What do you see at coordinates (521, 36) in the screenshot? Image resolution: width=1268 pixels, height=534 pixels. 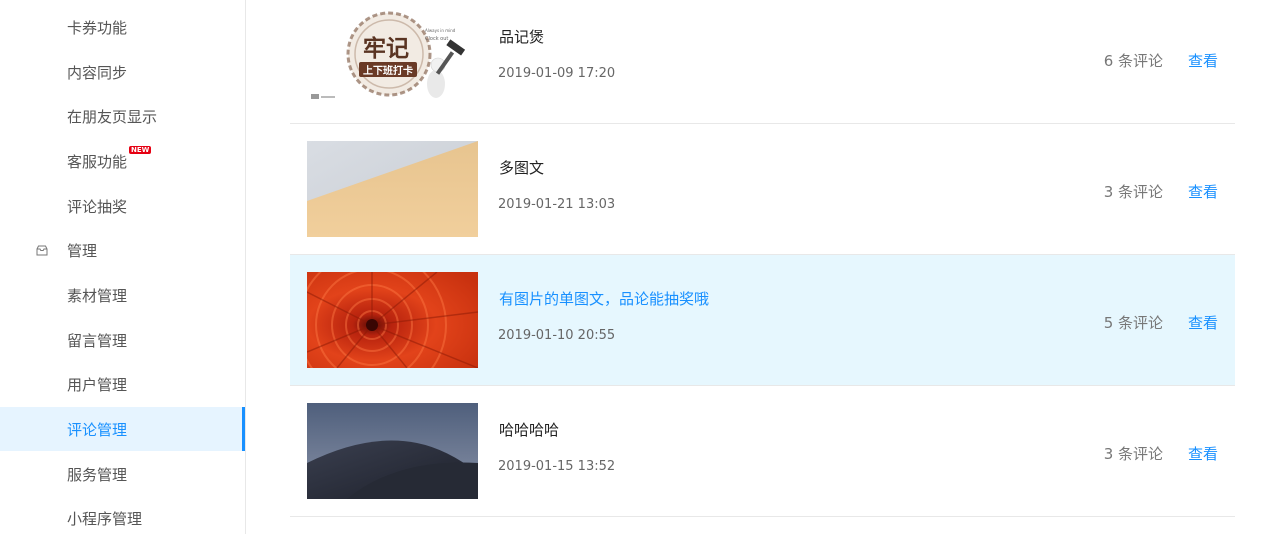 I see `article-title: 品记煲` at bounding box center [521, 36].